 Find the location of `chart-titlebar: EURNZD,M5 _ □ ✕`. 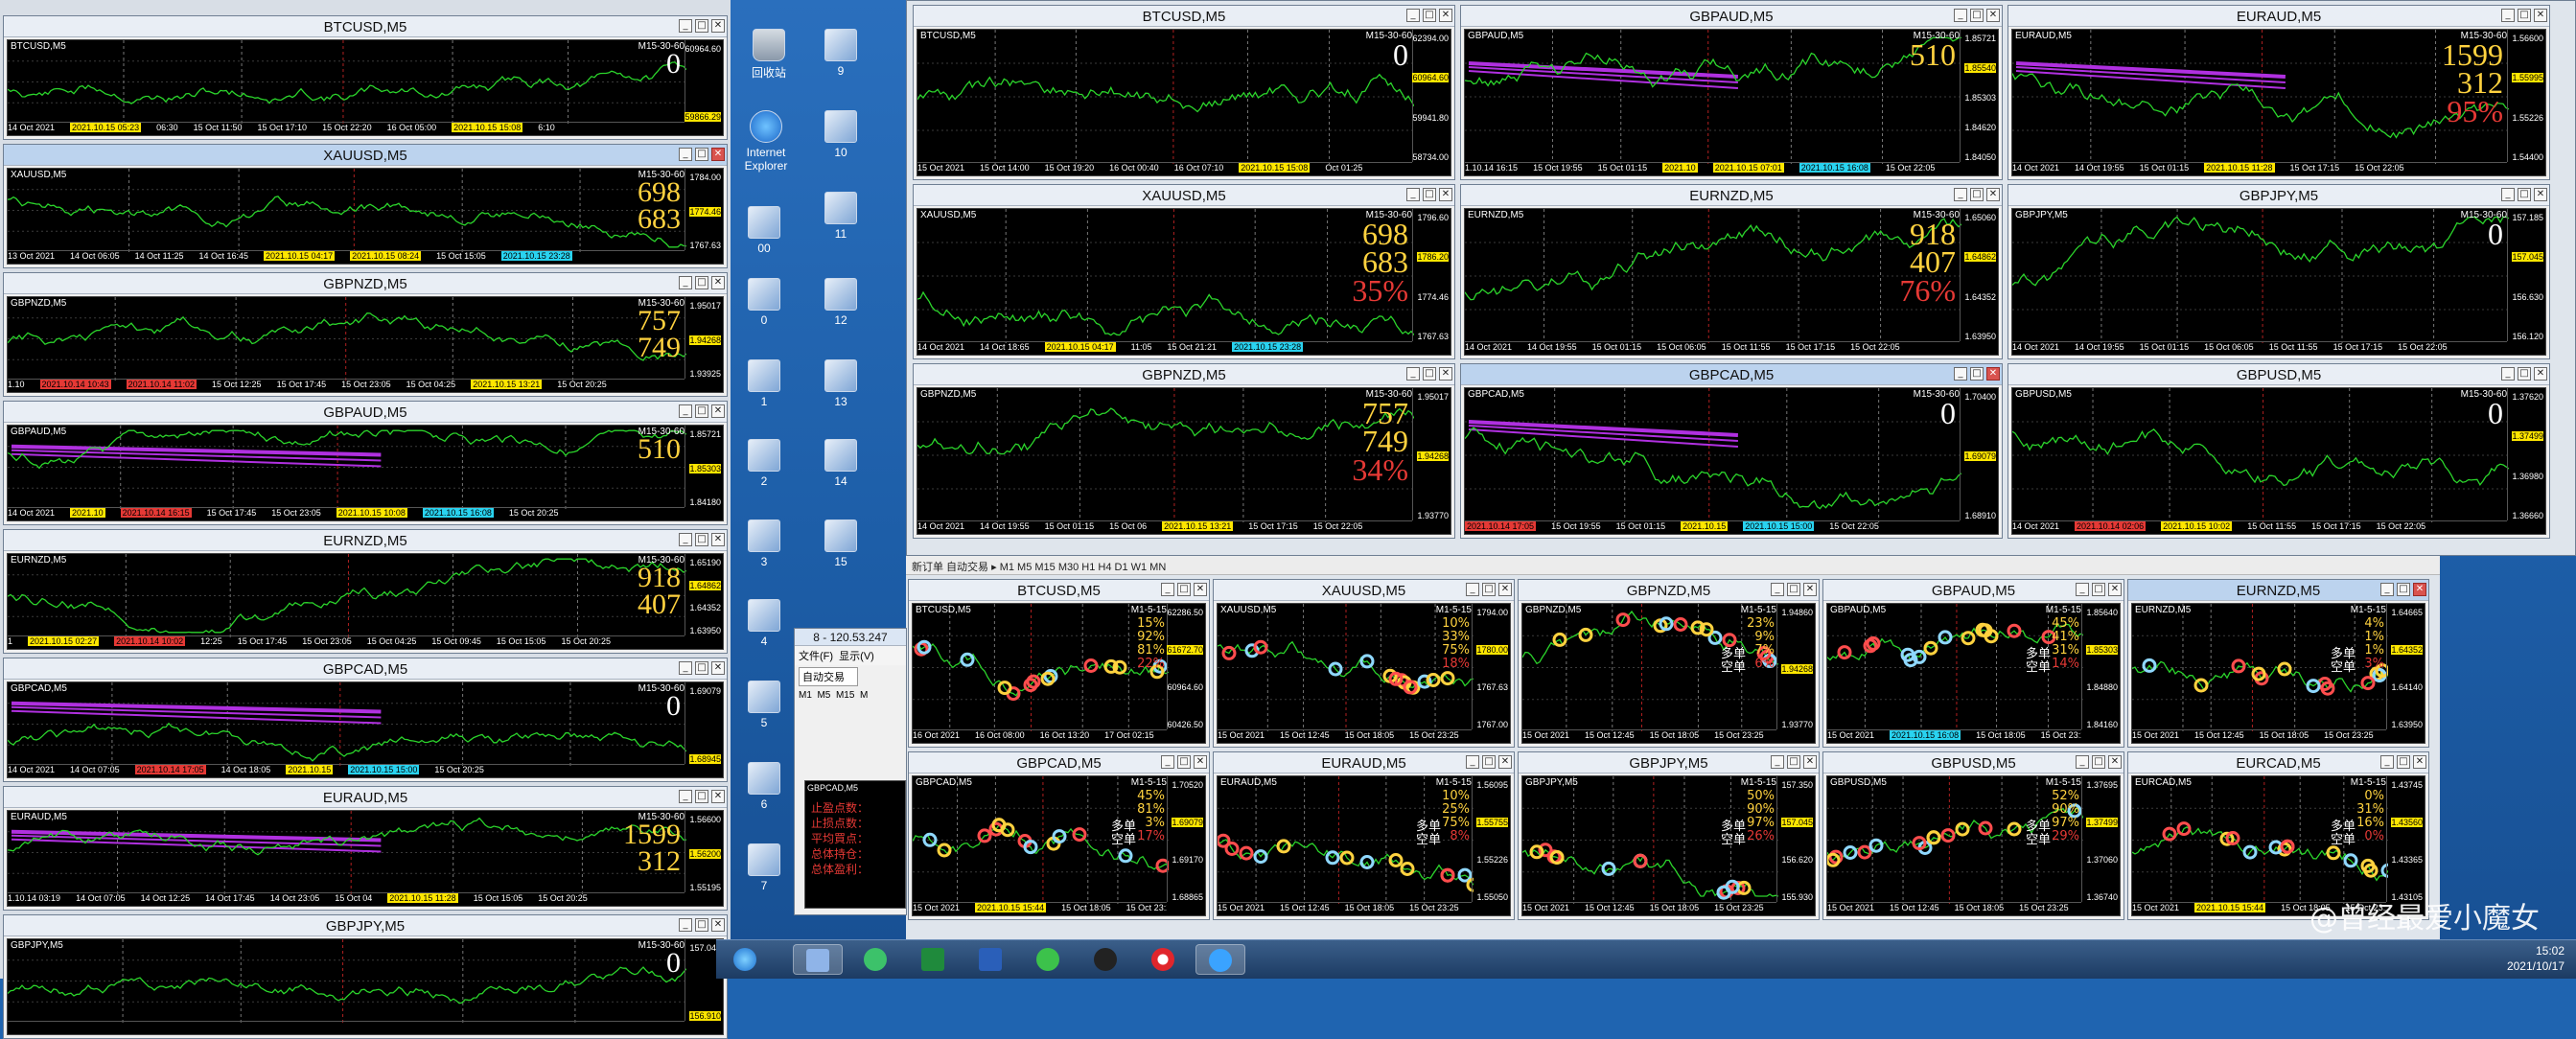

chart-titlebar: EURNZD,M5 _ □ ✕ is located at coordinates (2278, 590).